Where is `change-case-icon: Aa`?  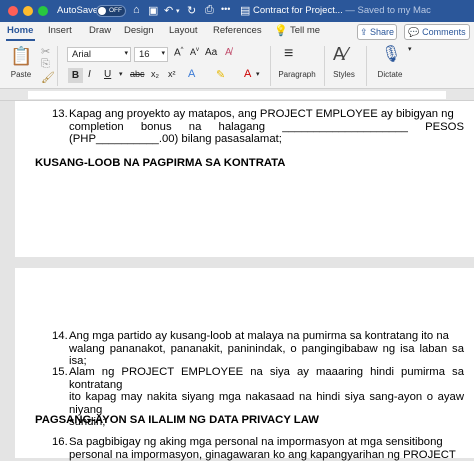 change-case-icon: Aa is located at coordinates (211, 52).